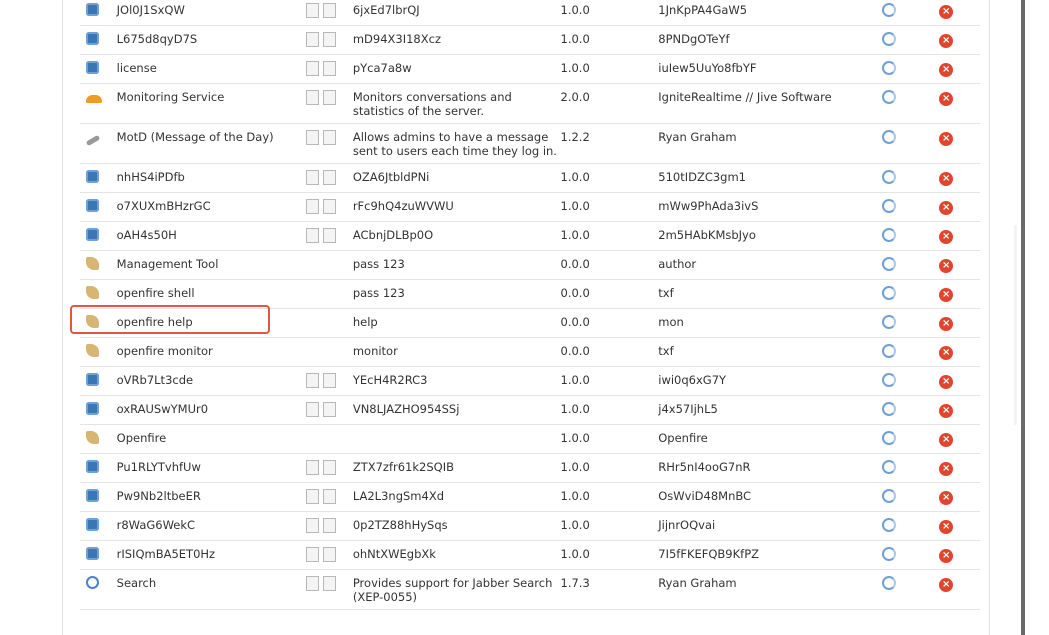  Describe the element at coordinates (211, 589) in the screenshot. I see `plugin-name: Search` at that location.